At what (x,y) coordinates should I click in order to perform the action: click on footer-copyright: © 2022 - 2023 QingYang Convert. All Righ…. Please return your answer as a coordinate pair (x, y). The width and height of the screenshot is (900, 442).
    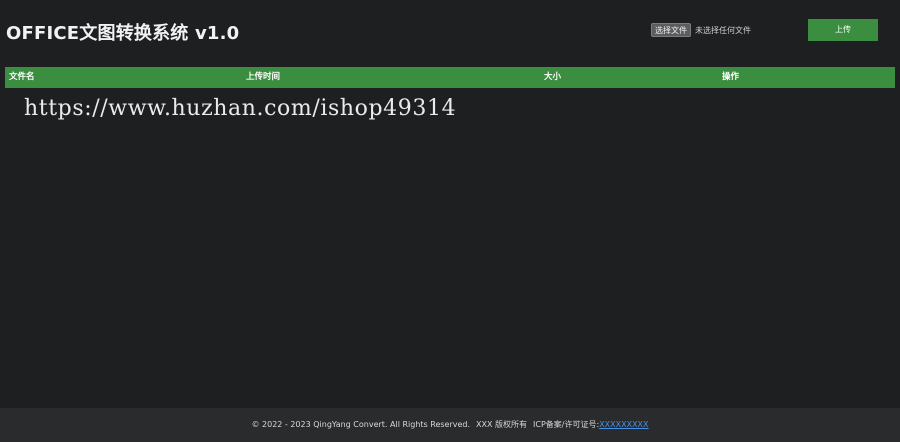
    Looking at the image, I should click on (361, 424).